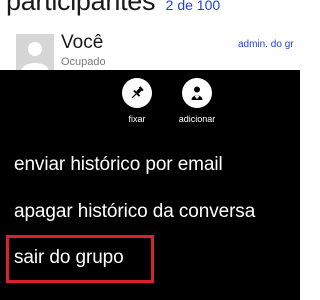  I want to click on avatar, so click(35, 53).